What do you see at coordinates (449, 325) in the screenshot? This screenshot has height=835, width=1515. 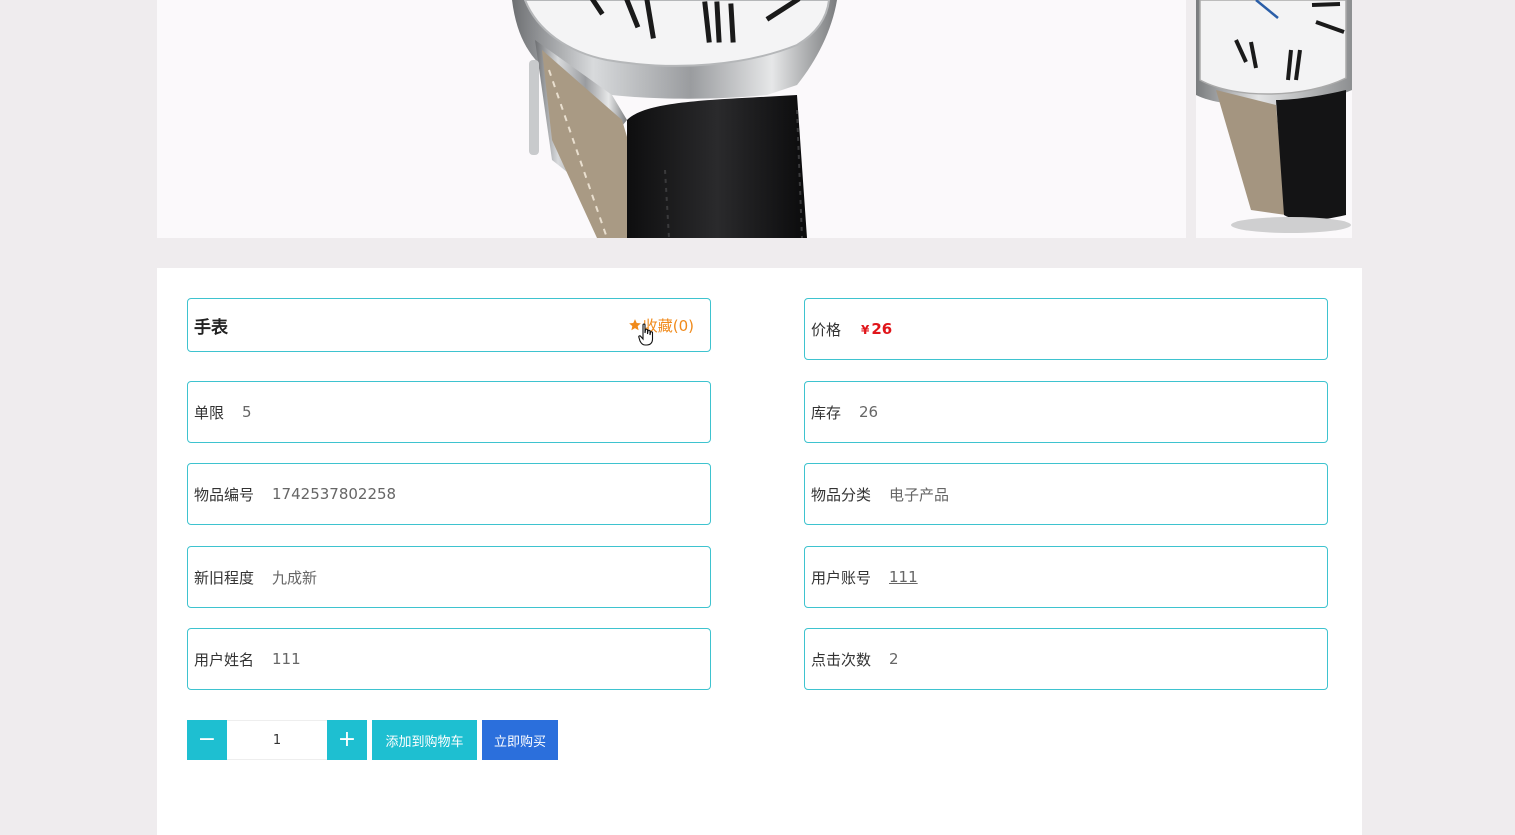 I see `product-title-box: 手表 收藏(0)` at bounding box center [449, 325].